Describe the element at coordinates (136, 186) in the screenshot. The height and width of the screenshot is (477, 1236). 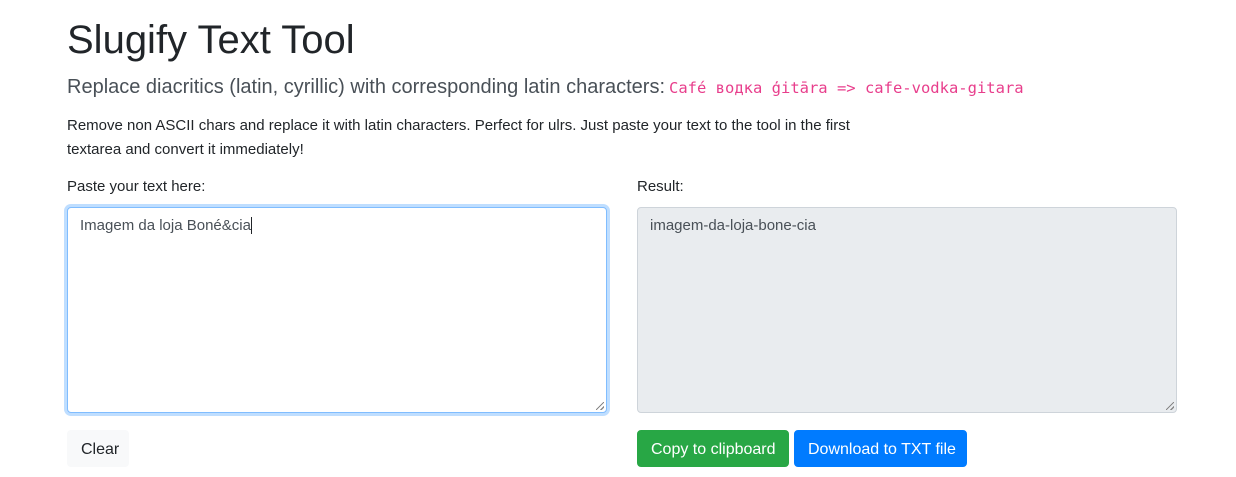
I see `input-label: Paste your text here:` at that location.